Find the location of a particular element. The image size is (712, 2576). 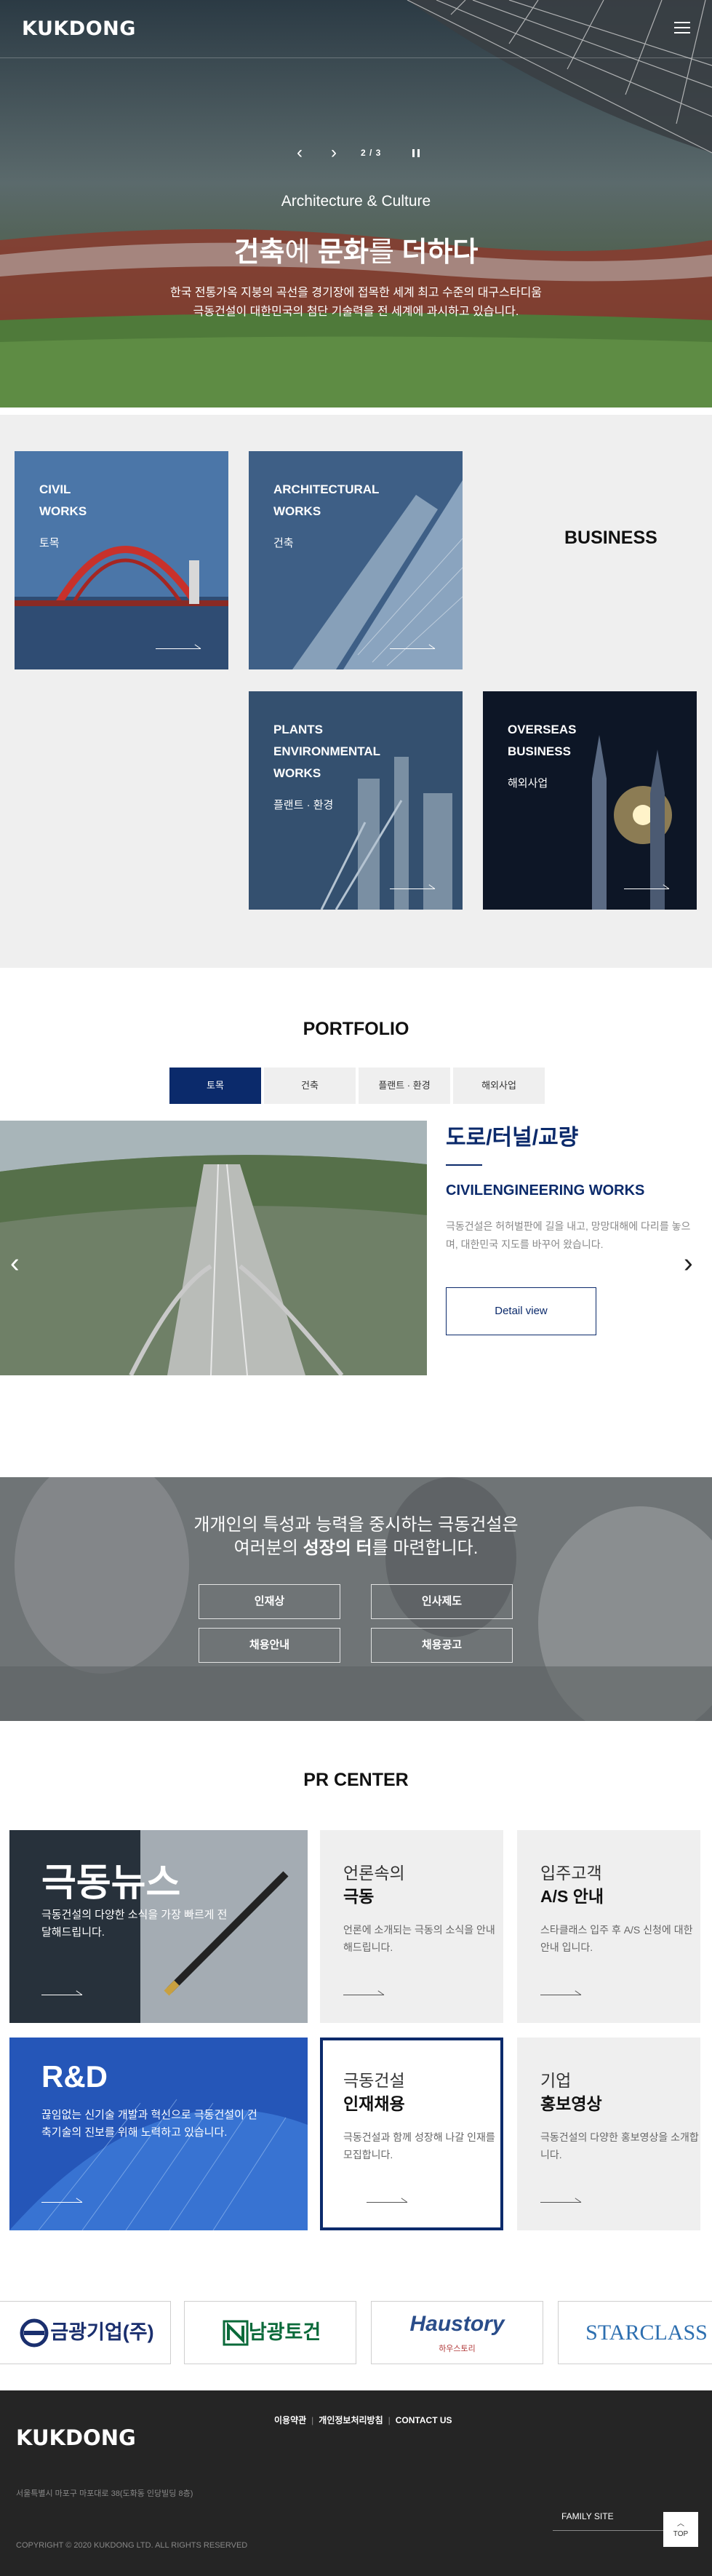

media-small: 언론속의 is located at coordinates (374, 1874).